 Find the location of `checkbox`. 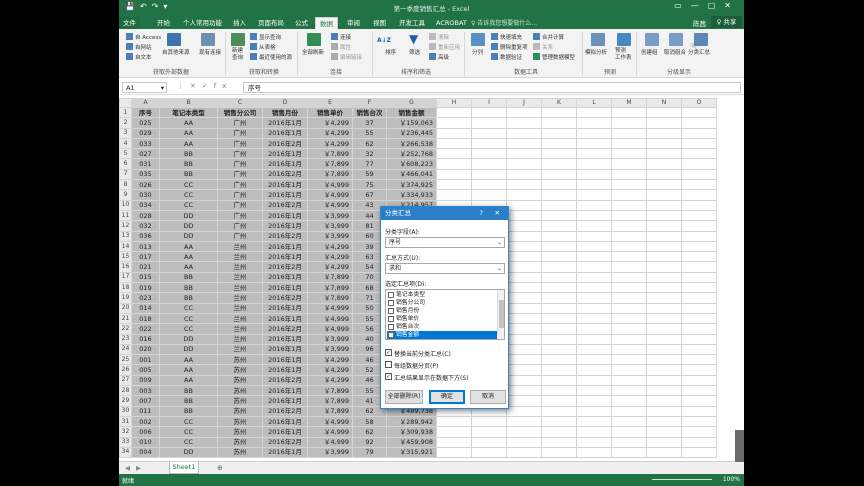

checkbox is located at coordinates (391, 311).